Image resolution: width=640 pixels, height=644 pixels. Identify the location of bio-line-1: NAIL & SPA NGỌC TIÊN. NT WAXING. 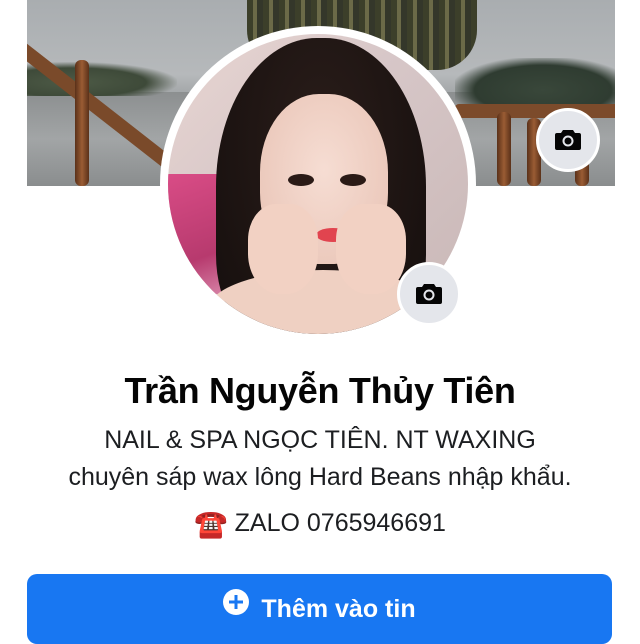
(320, 440).